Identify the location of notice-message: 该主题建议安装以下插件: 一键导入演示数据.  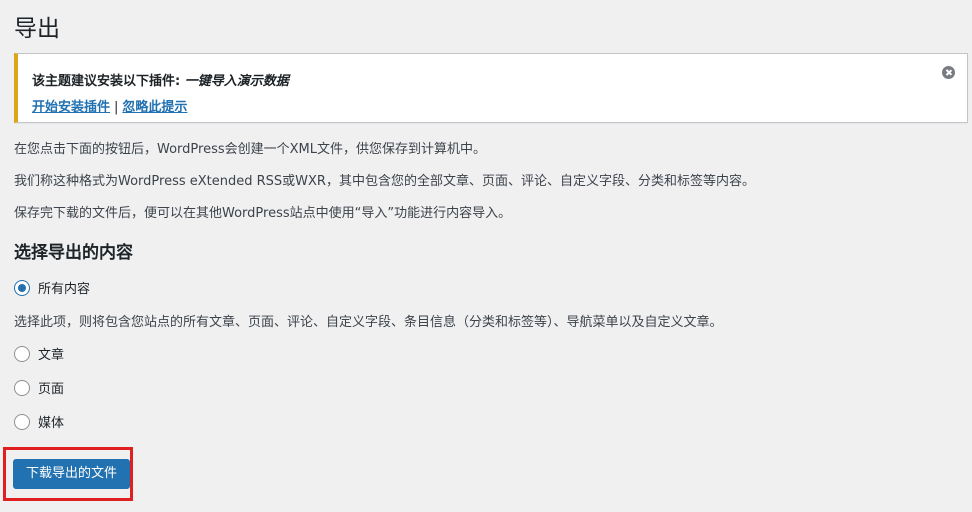
(160, 79).